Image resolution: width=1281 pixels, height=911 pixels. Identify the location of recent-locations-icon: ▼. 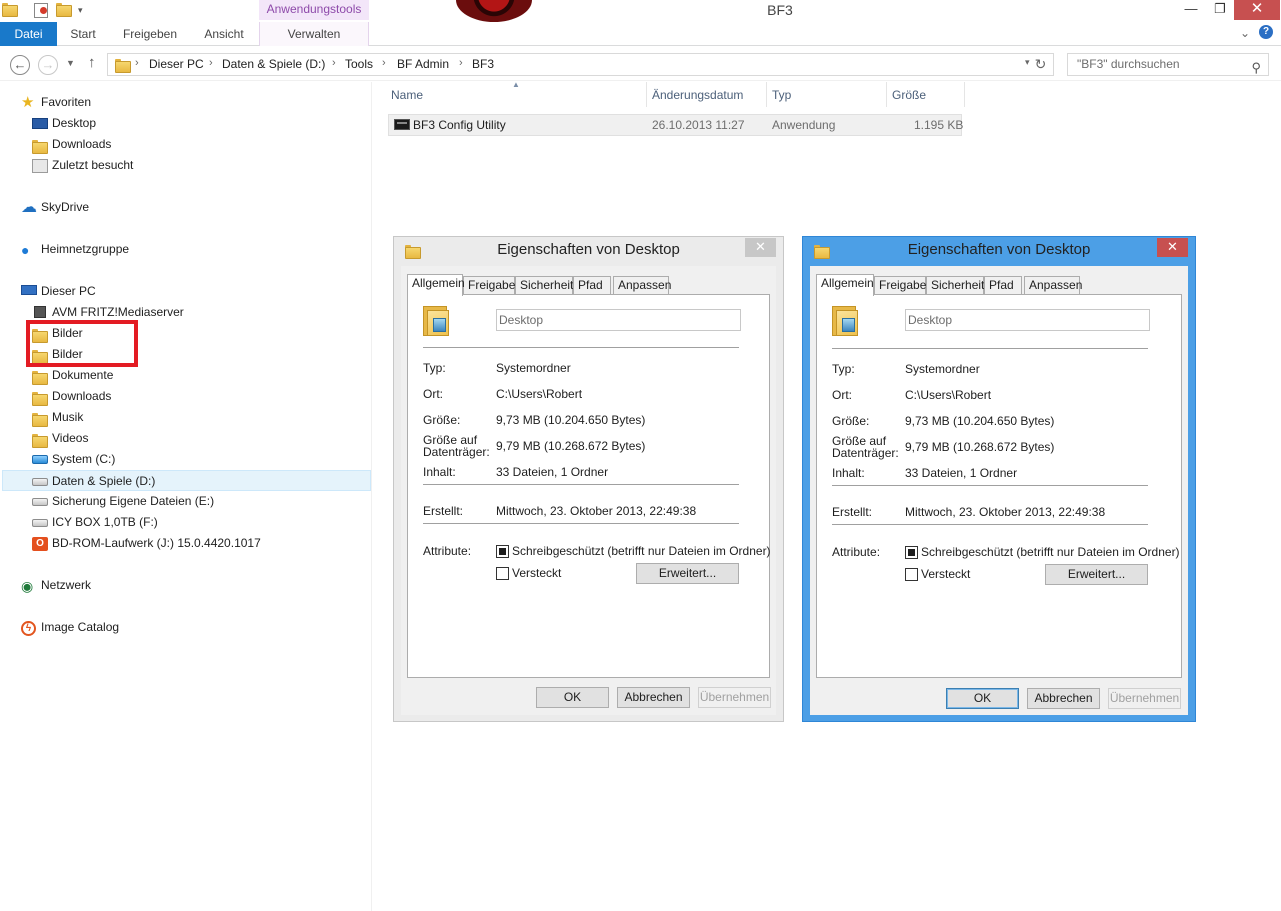
(70, 63).